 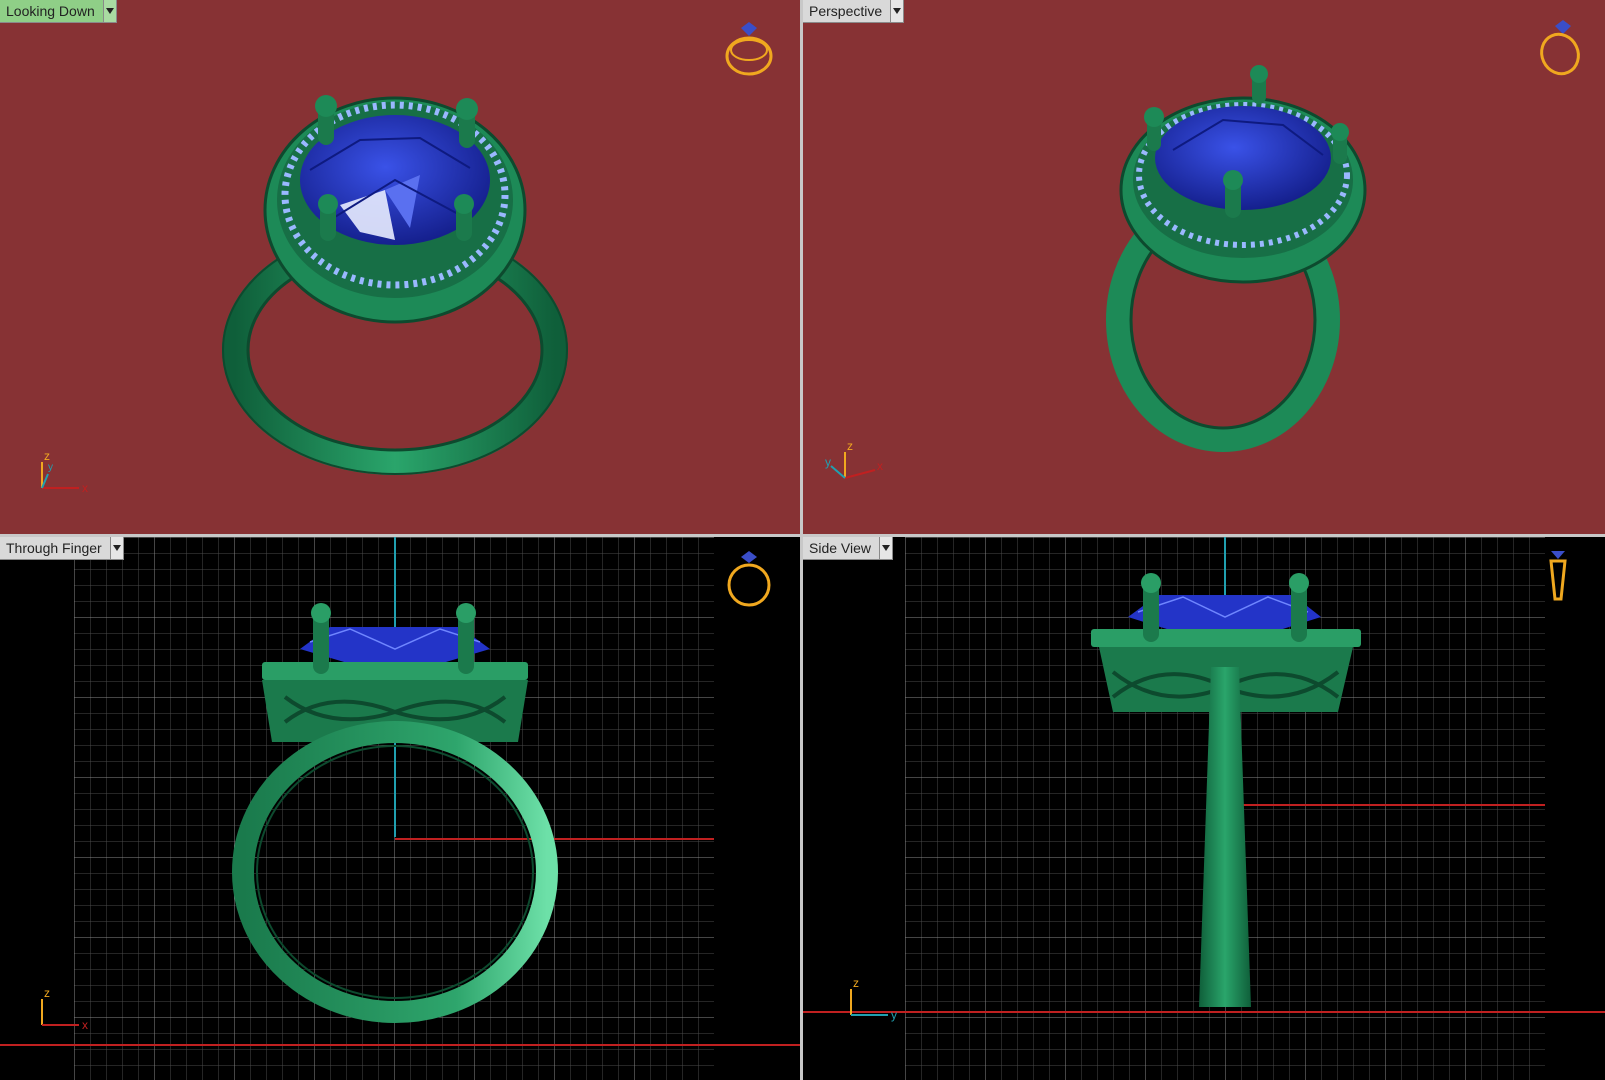 What do you see at coordinates (749, 579) in the screenshot?
I see `ring-front-icon` at bounding box center [749, 579].